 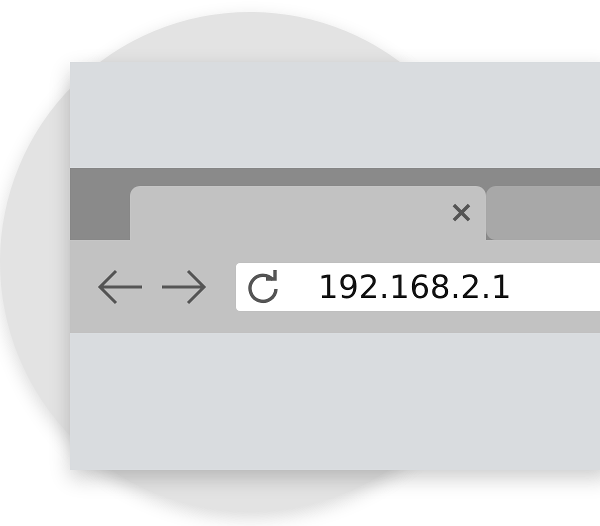 I want to click on url-text: 192.168.2.1, so click(x=415, y=287).